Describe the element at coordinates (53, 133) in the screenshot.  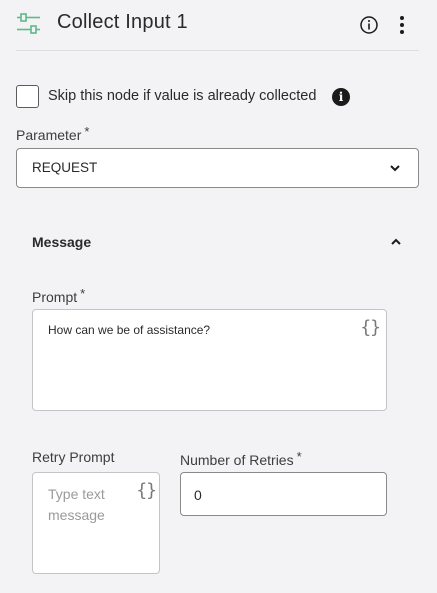
I see `parameter-label: Parameter *` at that location.